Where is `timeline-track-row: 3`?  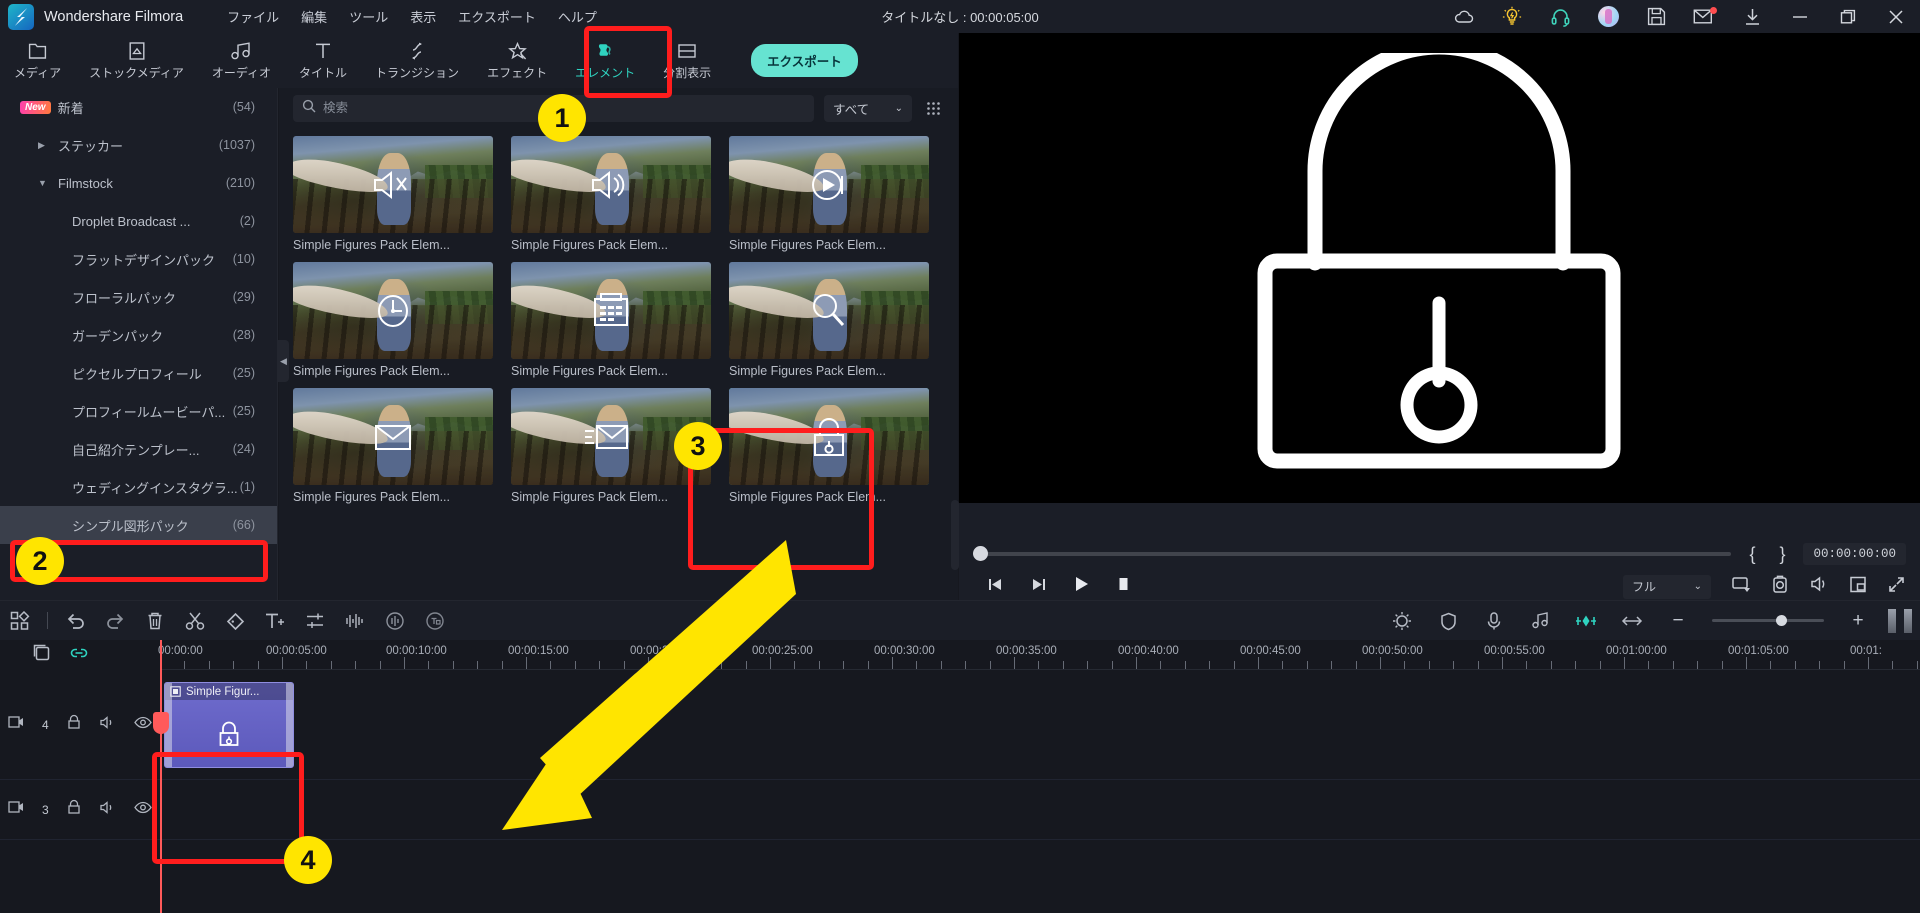 timeline-track-row: 3 is located at coordinates (960, 810).